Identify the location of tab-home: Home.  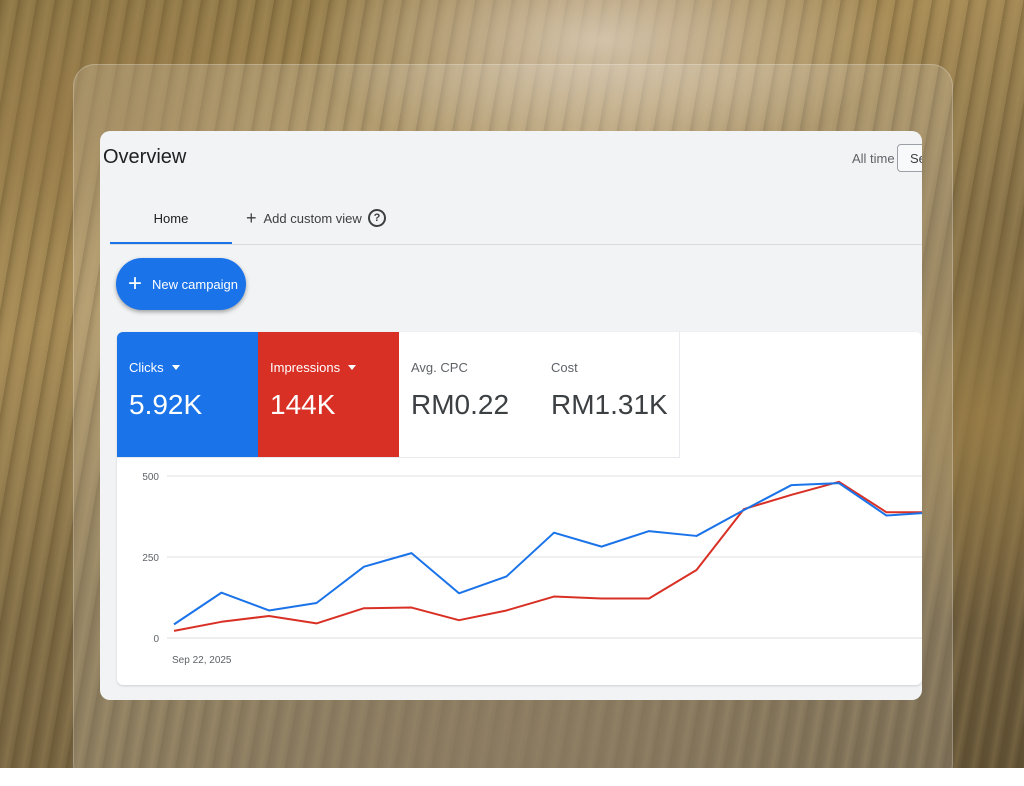
(171, 225).